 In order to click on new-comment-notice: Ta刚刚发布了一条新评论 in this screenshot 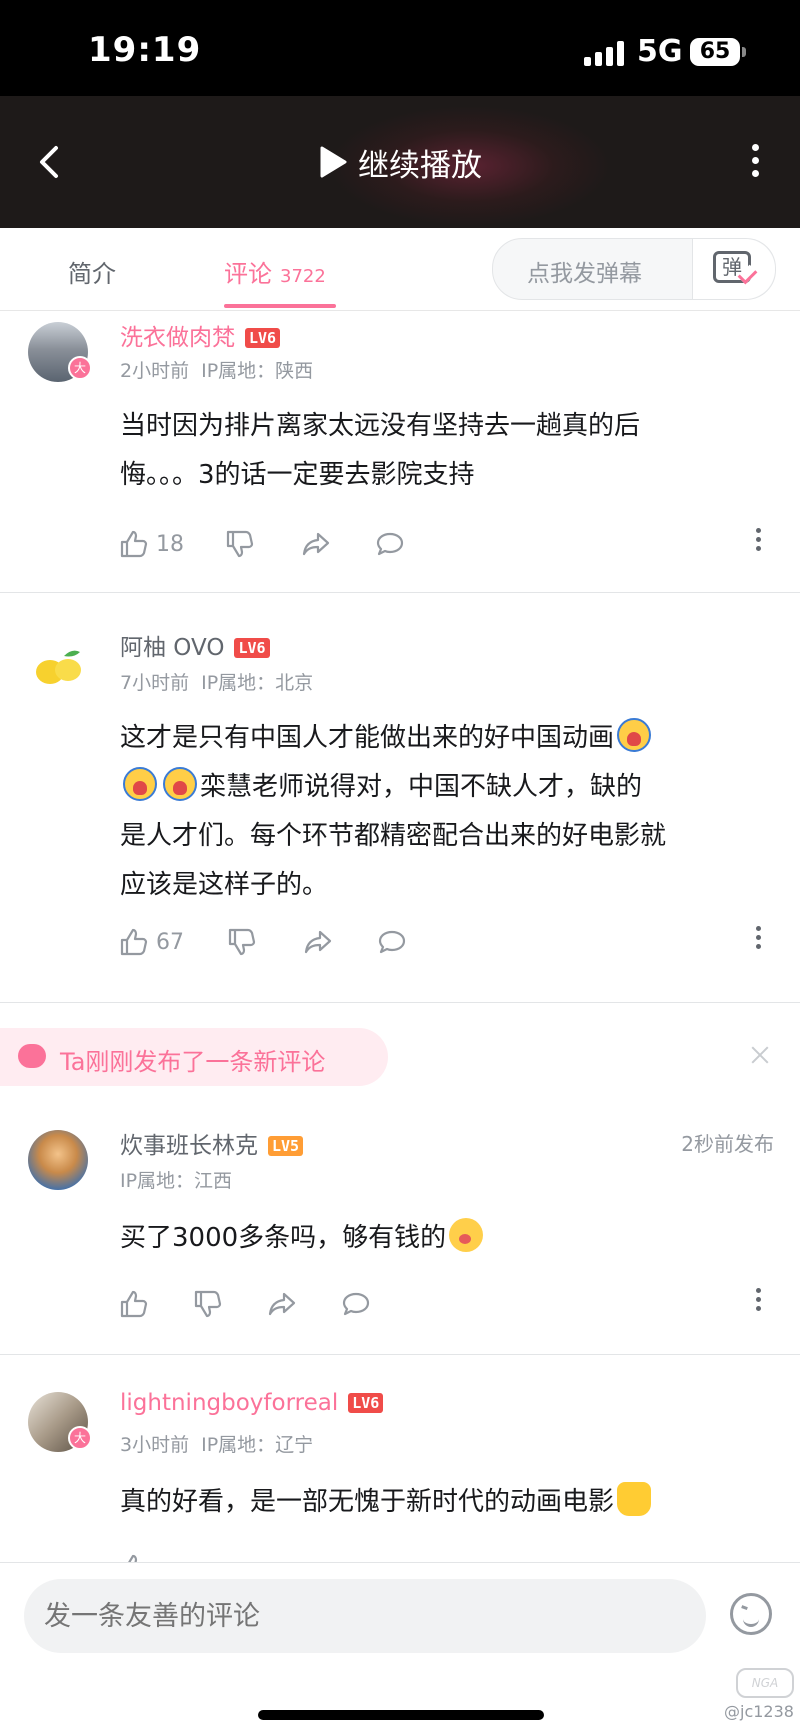, I will do `click(194, 1057)`.